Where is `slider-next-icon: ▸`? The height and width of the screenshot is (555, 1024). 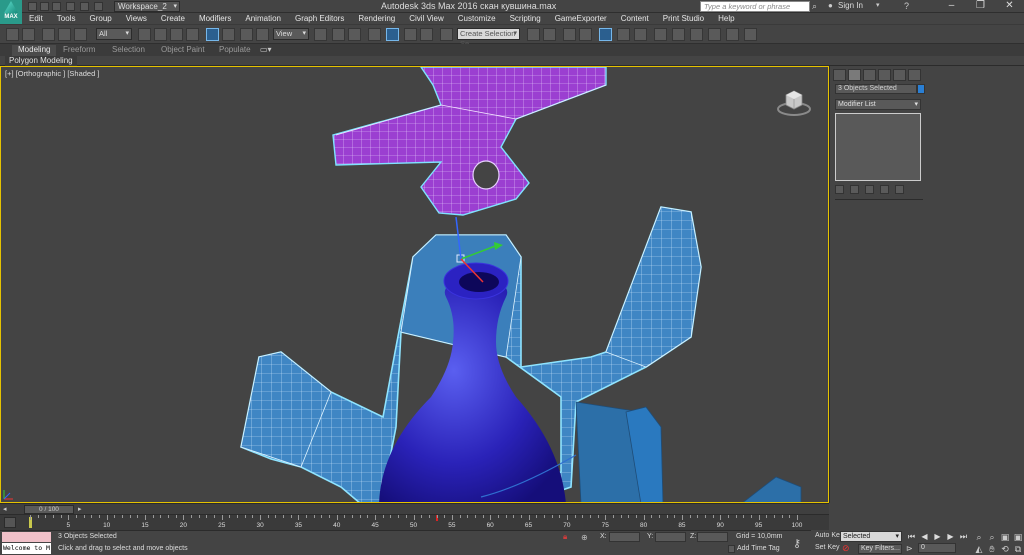
slider-next-icon: ▸ is located at coordinates (80, 509).